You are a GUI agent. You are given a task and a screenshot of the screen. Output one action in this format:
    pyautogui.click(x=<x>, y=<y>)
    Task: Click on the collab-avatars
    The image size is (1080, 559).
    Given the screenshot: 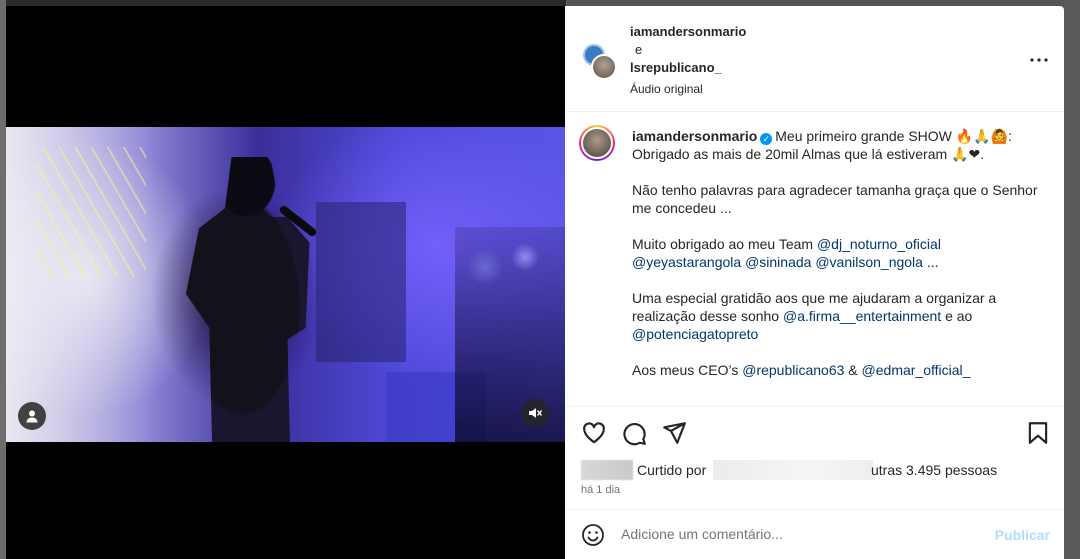 What is the action you would take?
    pyautogui.click(x=601, y=62)
    